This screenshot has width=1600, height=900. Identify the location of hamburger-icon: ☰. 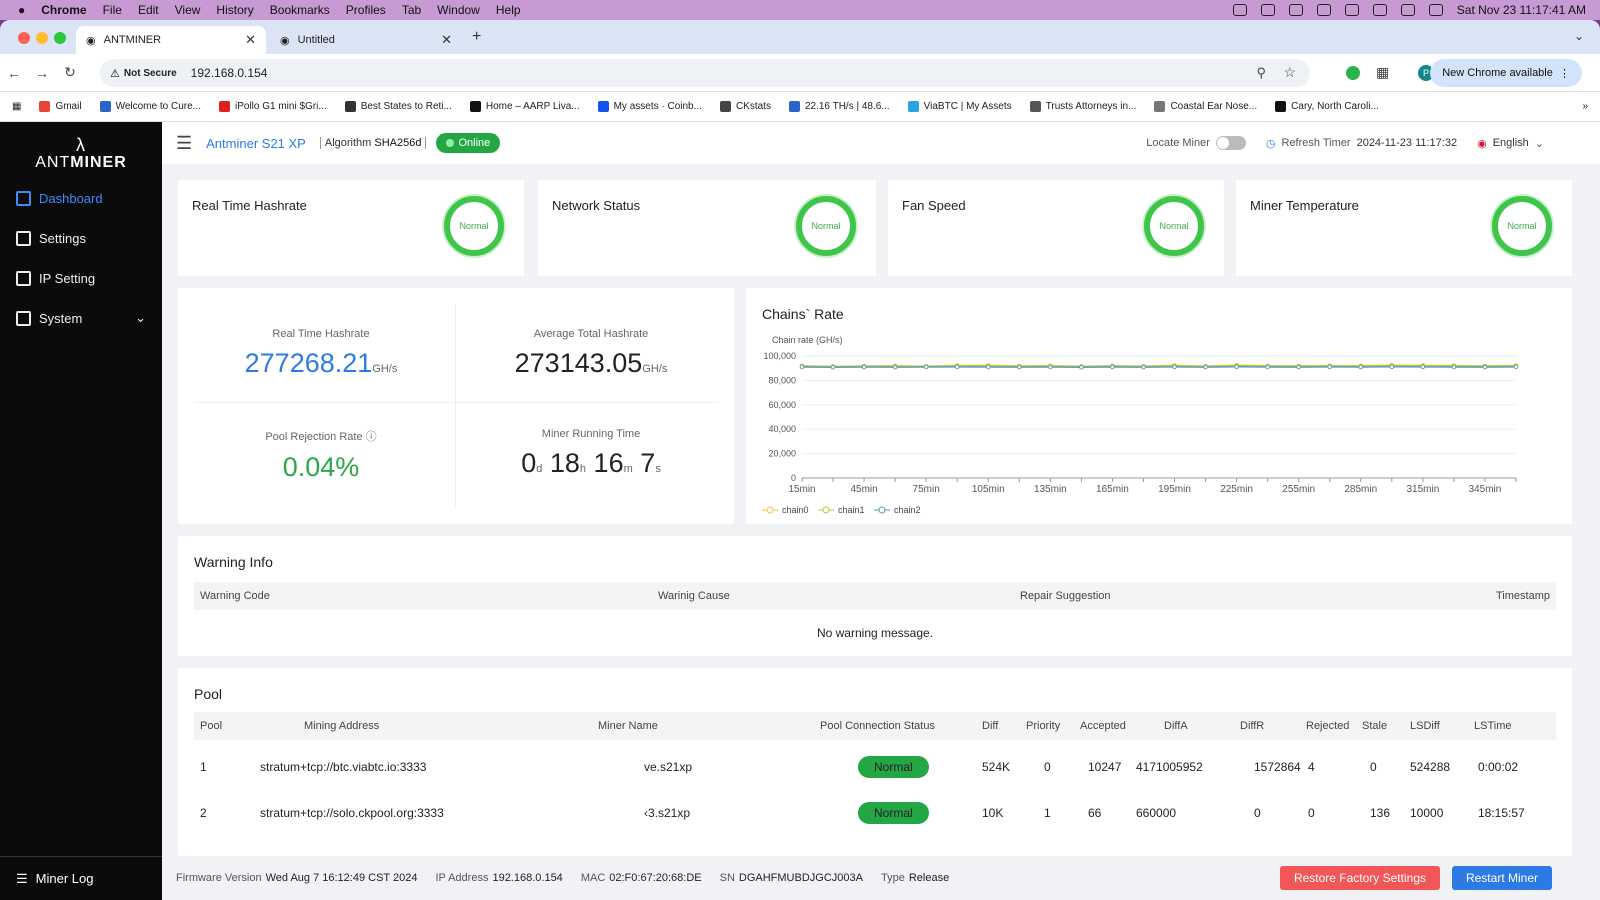
(184, 143).